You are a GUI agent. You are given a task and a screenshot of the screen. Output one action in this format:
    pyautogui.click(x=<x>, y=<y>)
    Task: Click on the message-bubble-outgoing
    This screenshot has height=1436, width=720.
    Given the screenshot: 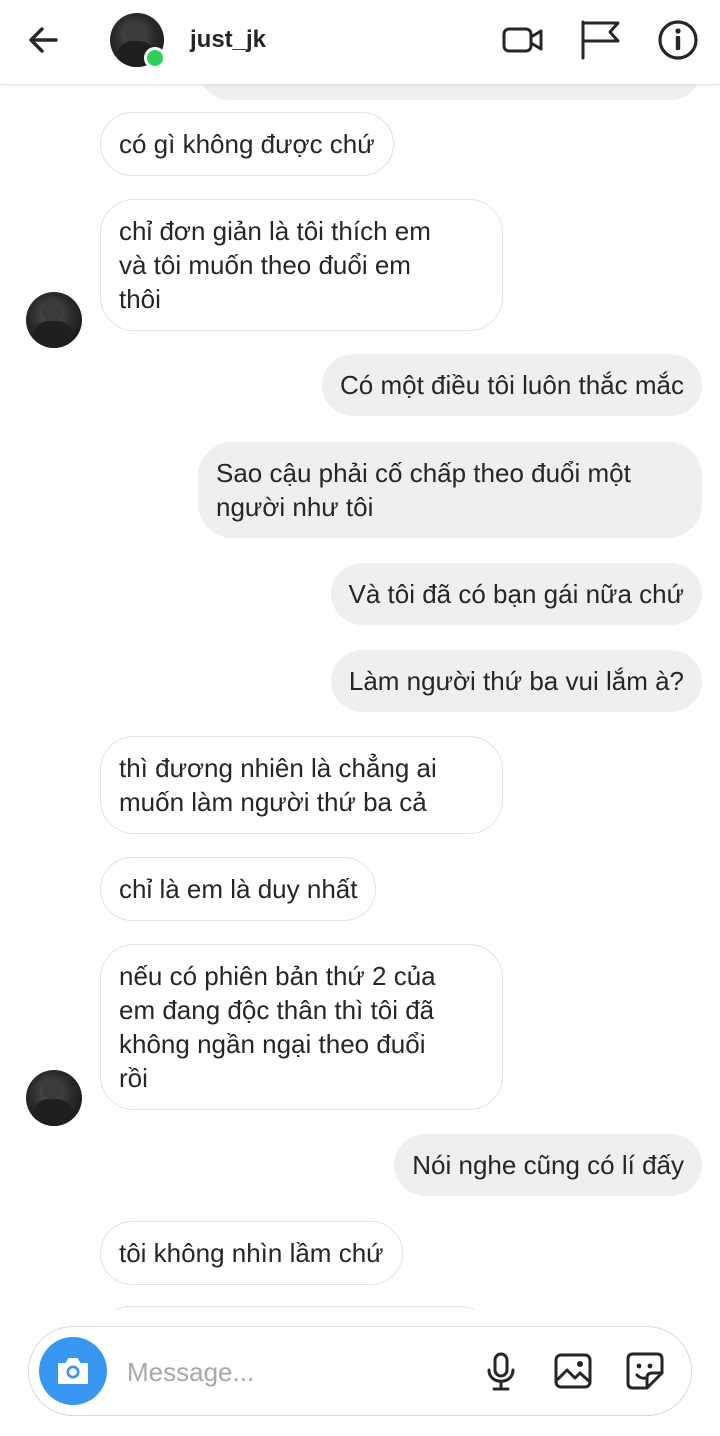 What is the action you would take?
    pyautogui.click(x=450, y=92)
    